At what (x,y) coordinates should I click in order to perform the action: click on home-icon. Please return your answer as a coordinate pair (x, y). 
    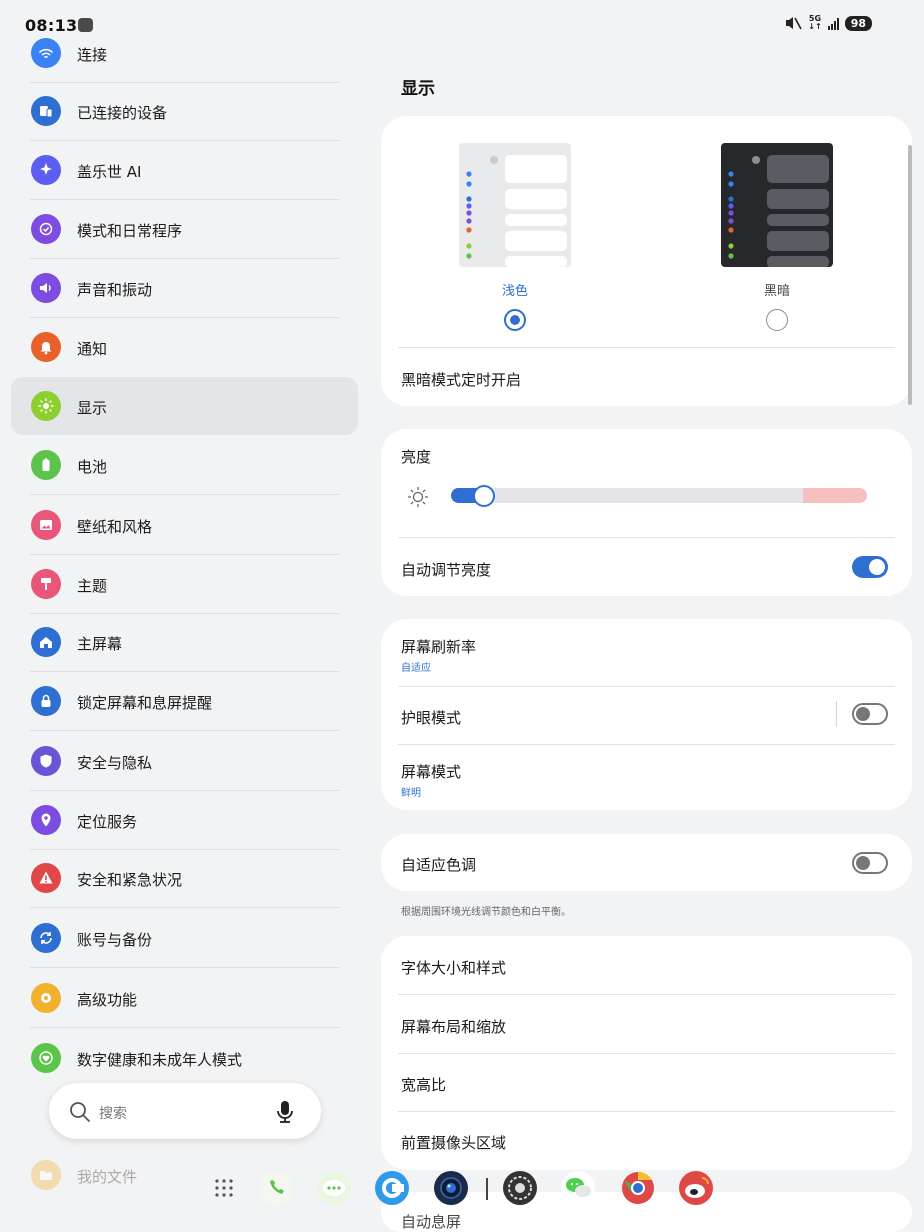
    Looking at the image, I should click on (46, 642).